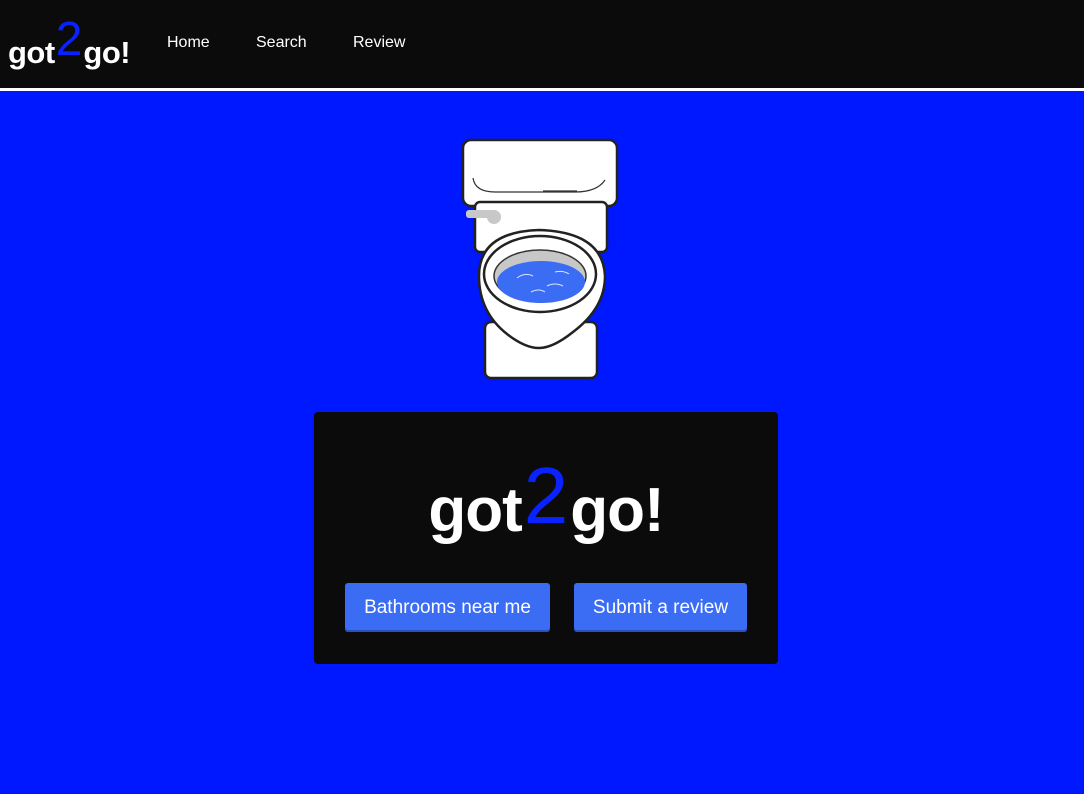  Describe the element at coordinates (542, 45) in the screenshot. I see `top-navbar: got 2 go! Home Search Review` at that location.